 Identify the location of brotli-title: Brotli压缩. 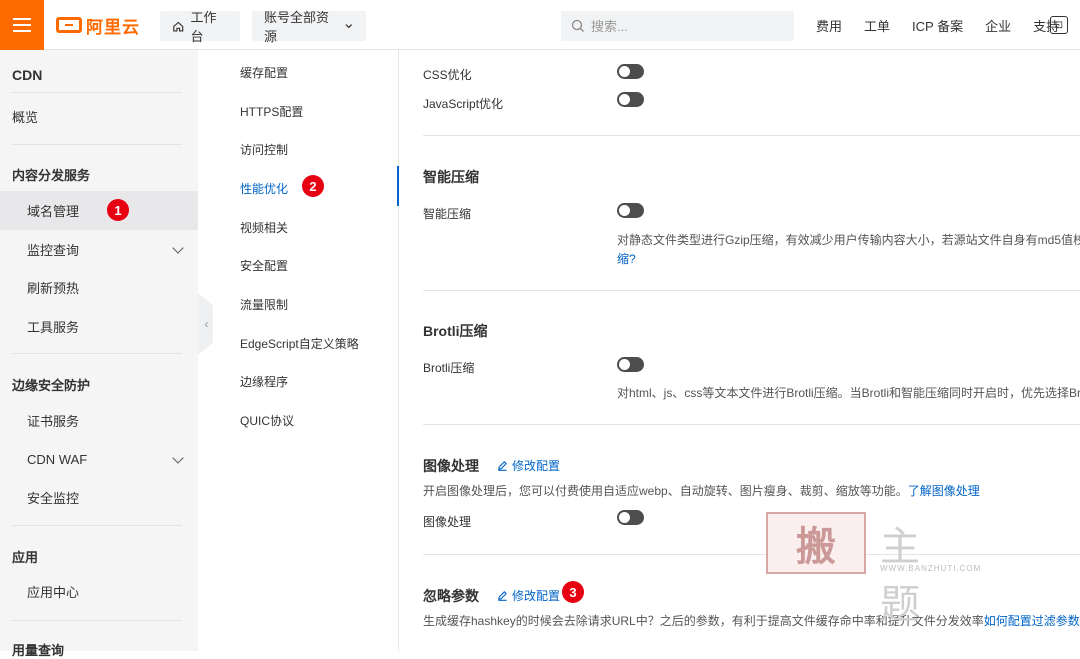
(455, 331).